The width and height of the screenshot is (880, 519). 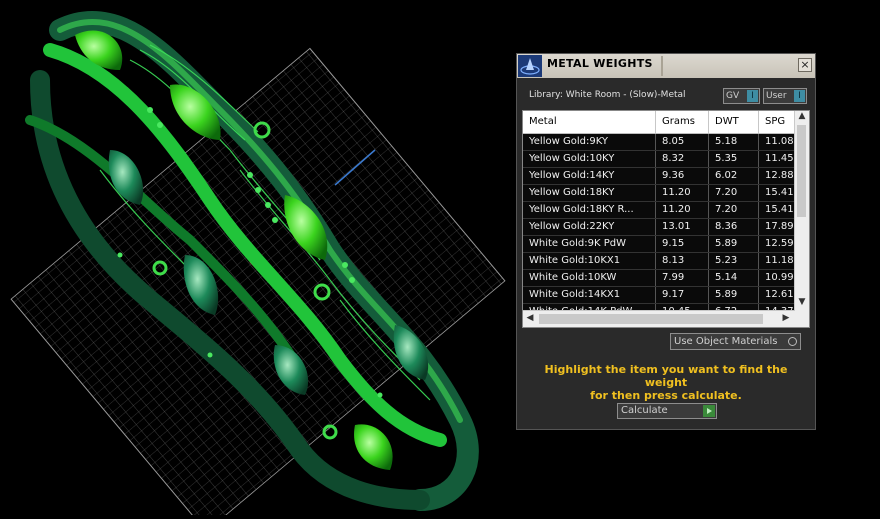 I want to click on cell-grams: 8.13, so click(x=682, y=261).